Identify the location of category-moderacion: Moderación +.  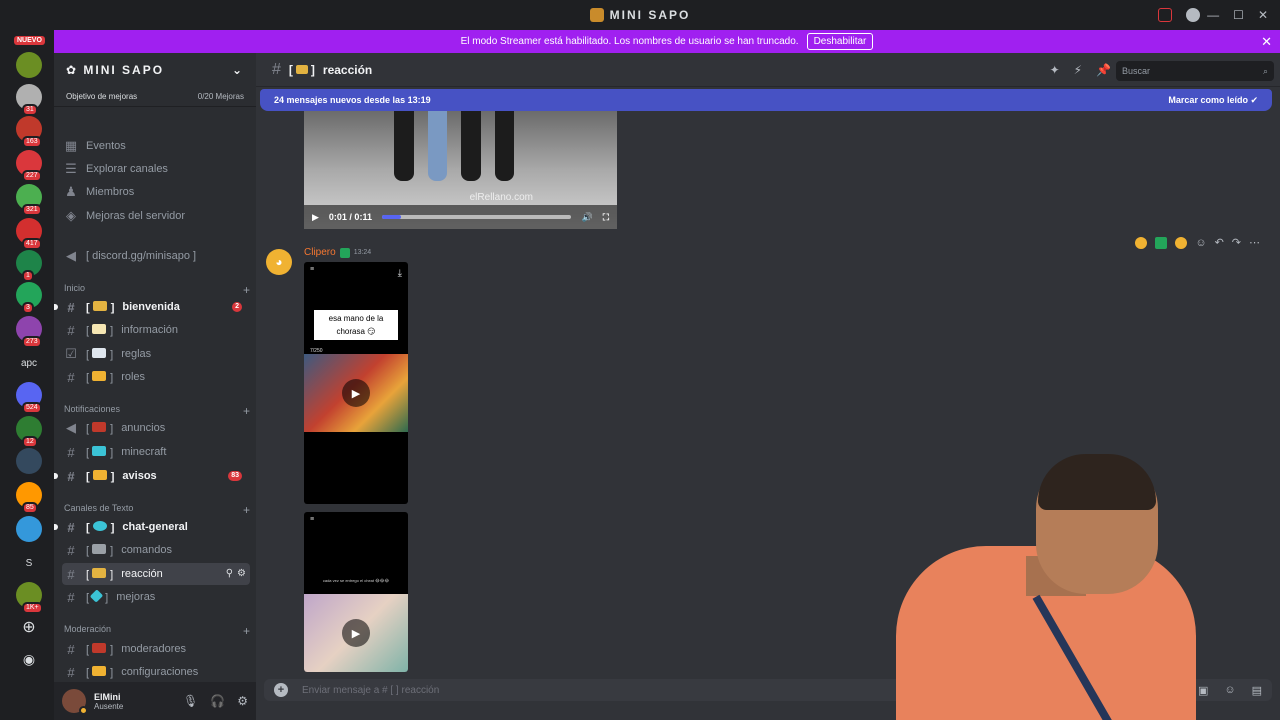
(157, 631).